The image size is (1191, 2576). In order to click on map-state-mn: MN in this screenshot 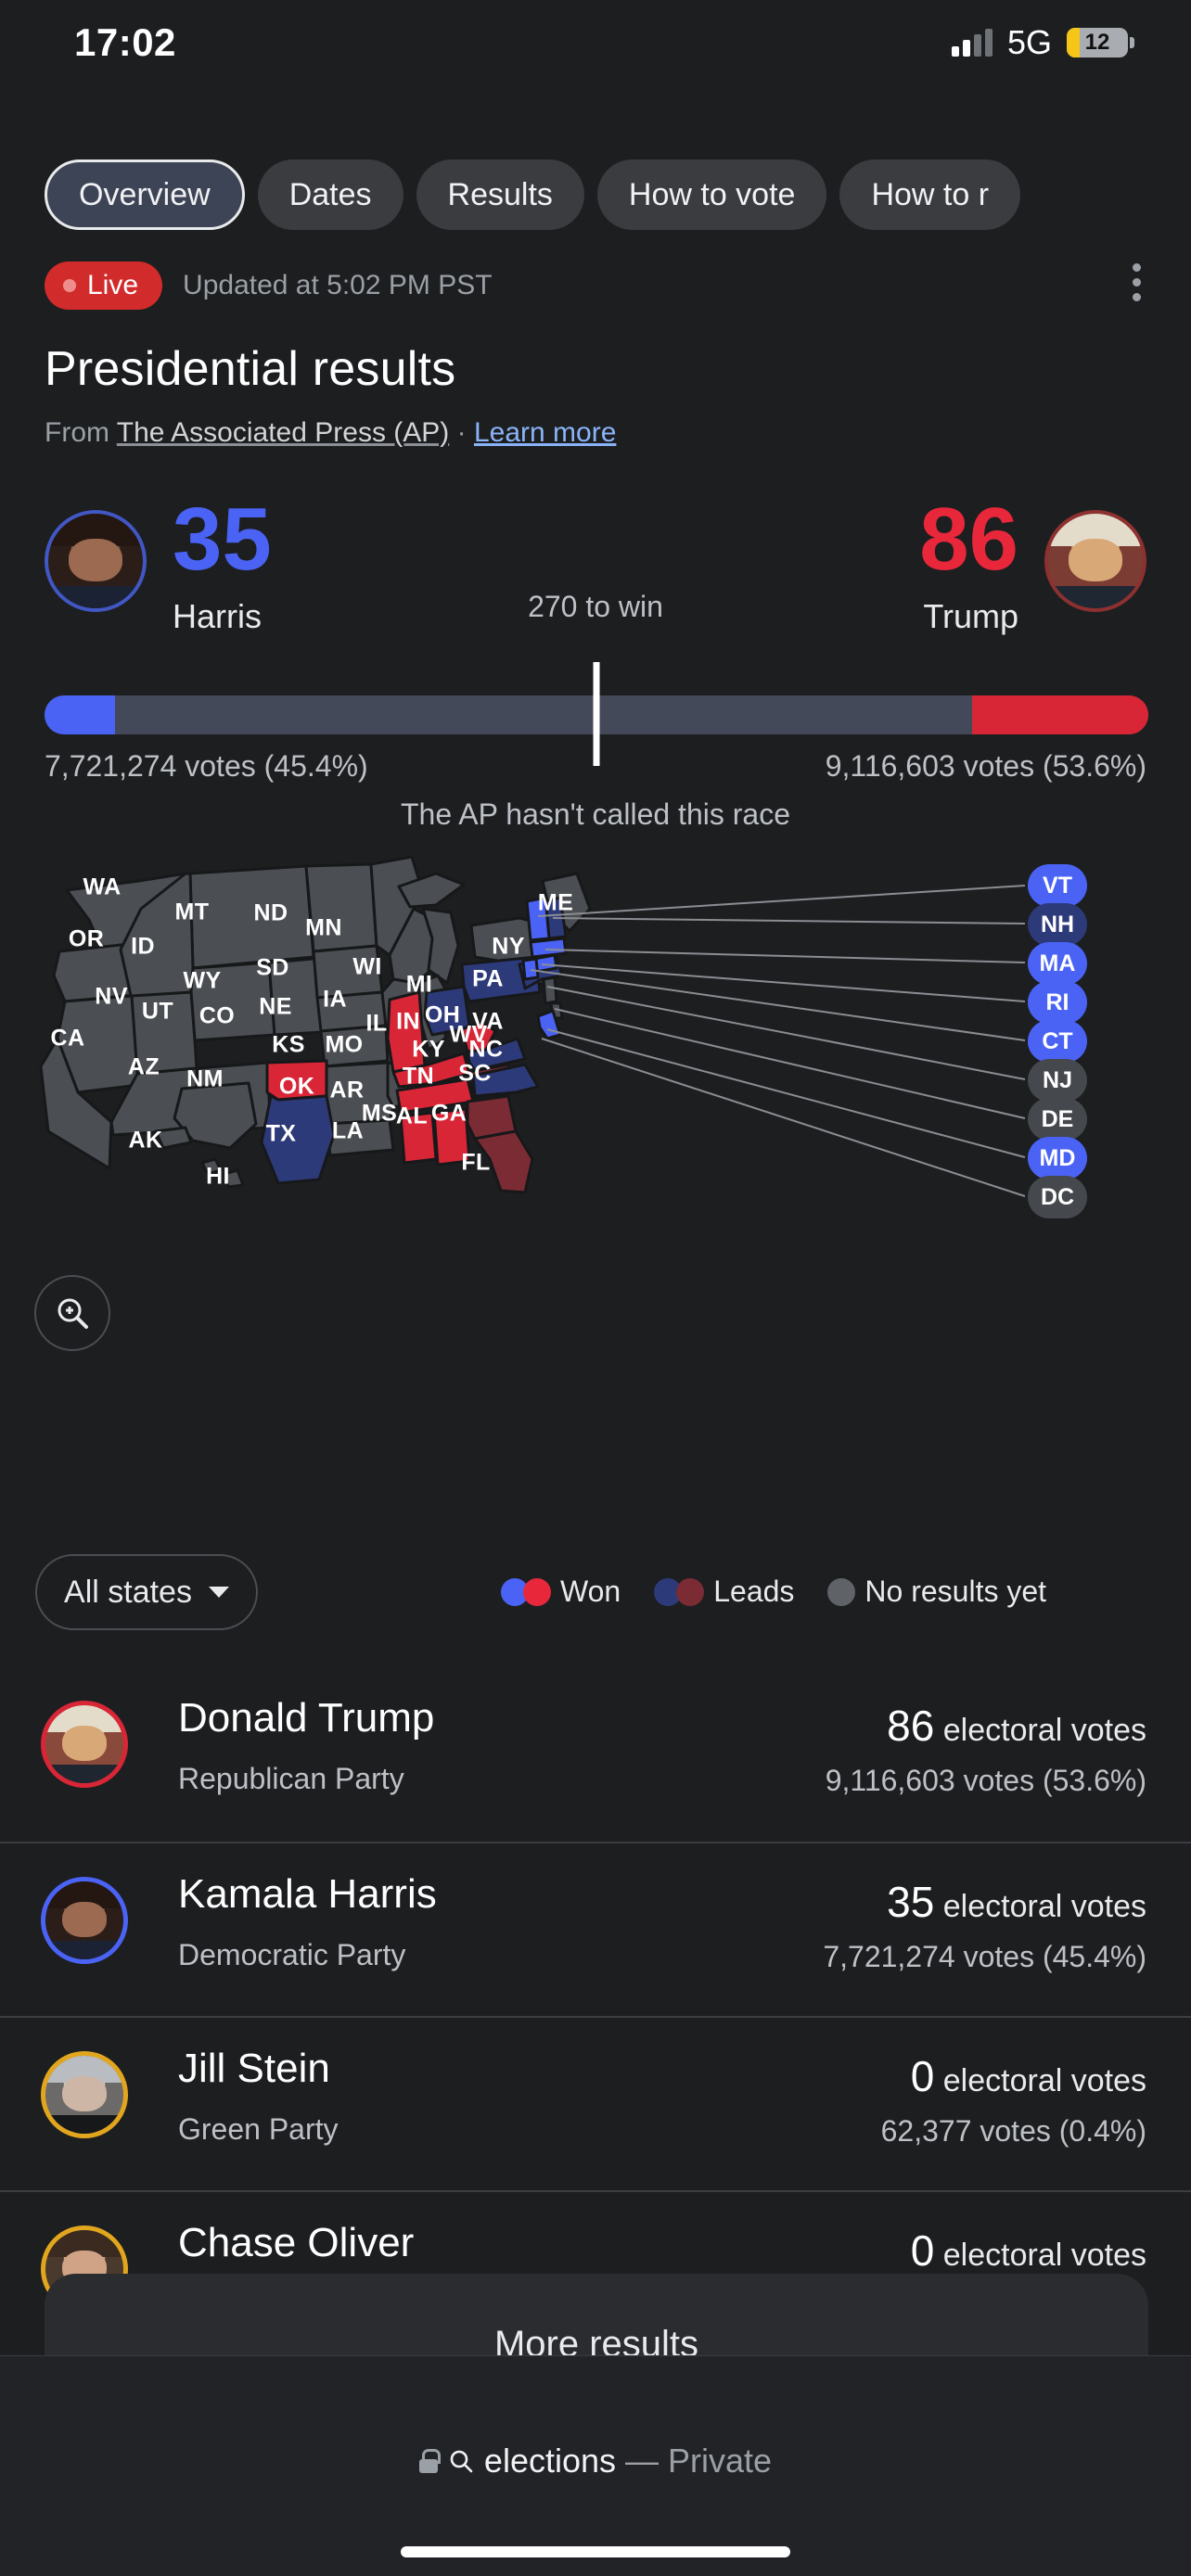, I will do `click(323, 928)`.